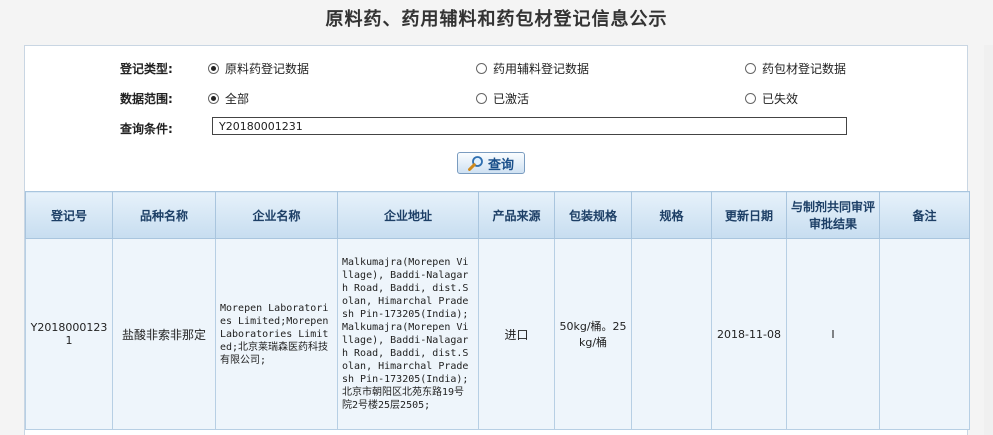  What do you see at coordinates (511, 99) in the screenshot?
I see `scope-option-label: 已激活` at bounding box center [511, 99].